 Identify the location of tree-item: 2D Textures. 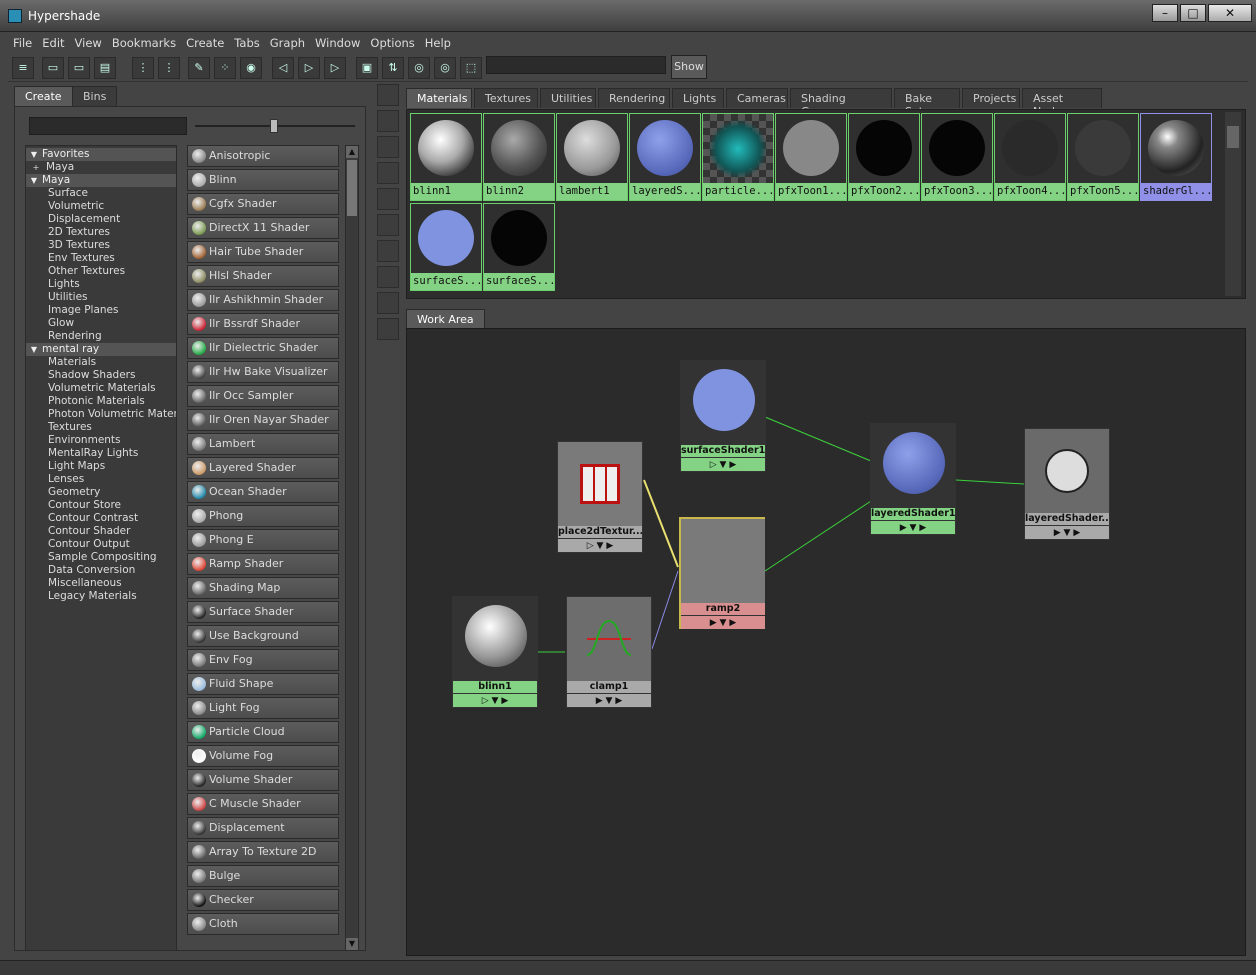
(101, 232).